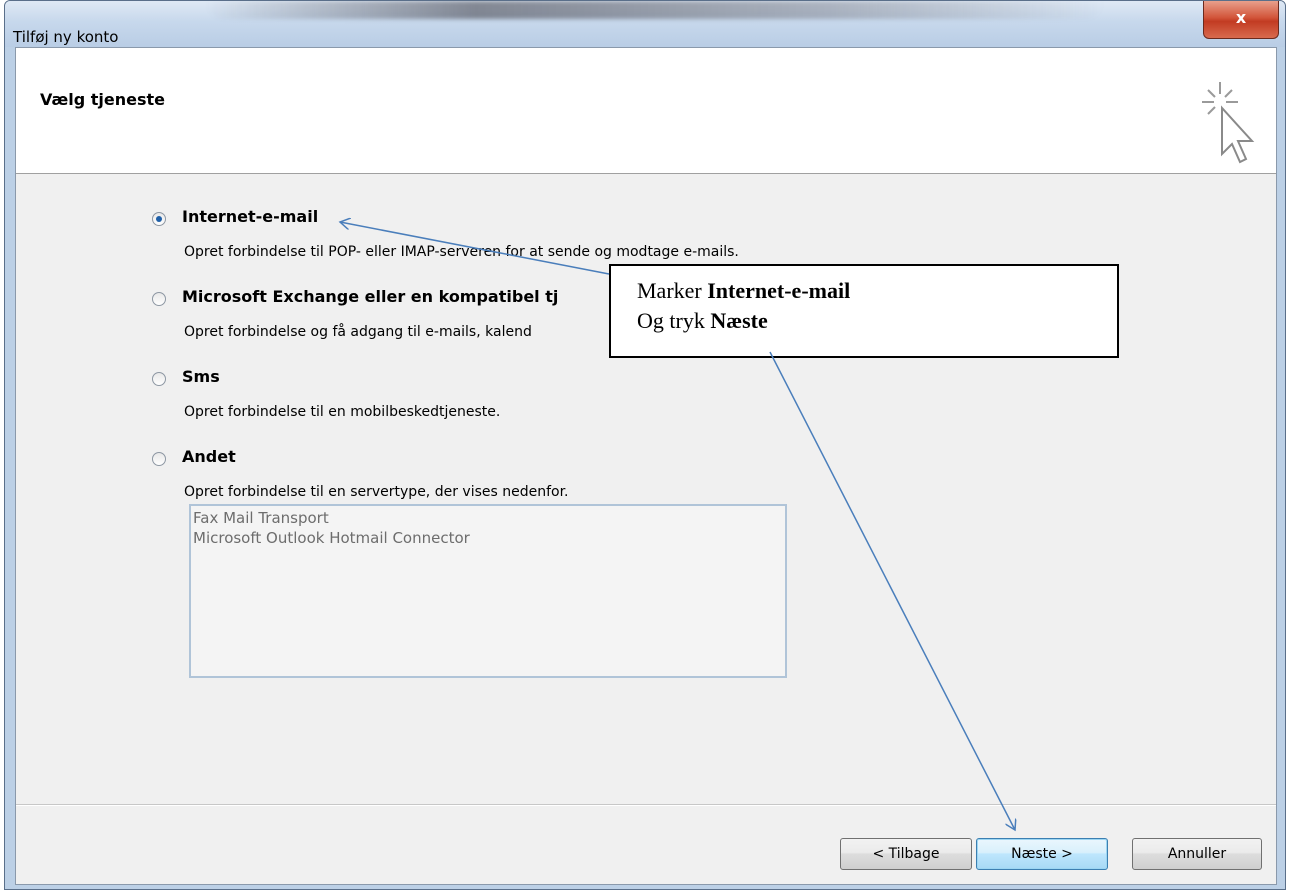 This screenshot has height=894, width=1290. What do you see at coordinates (488, 518) in the screenshot?
I see `list-item: Fax Mail Transport` at bounding box center [488, 518].